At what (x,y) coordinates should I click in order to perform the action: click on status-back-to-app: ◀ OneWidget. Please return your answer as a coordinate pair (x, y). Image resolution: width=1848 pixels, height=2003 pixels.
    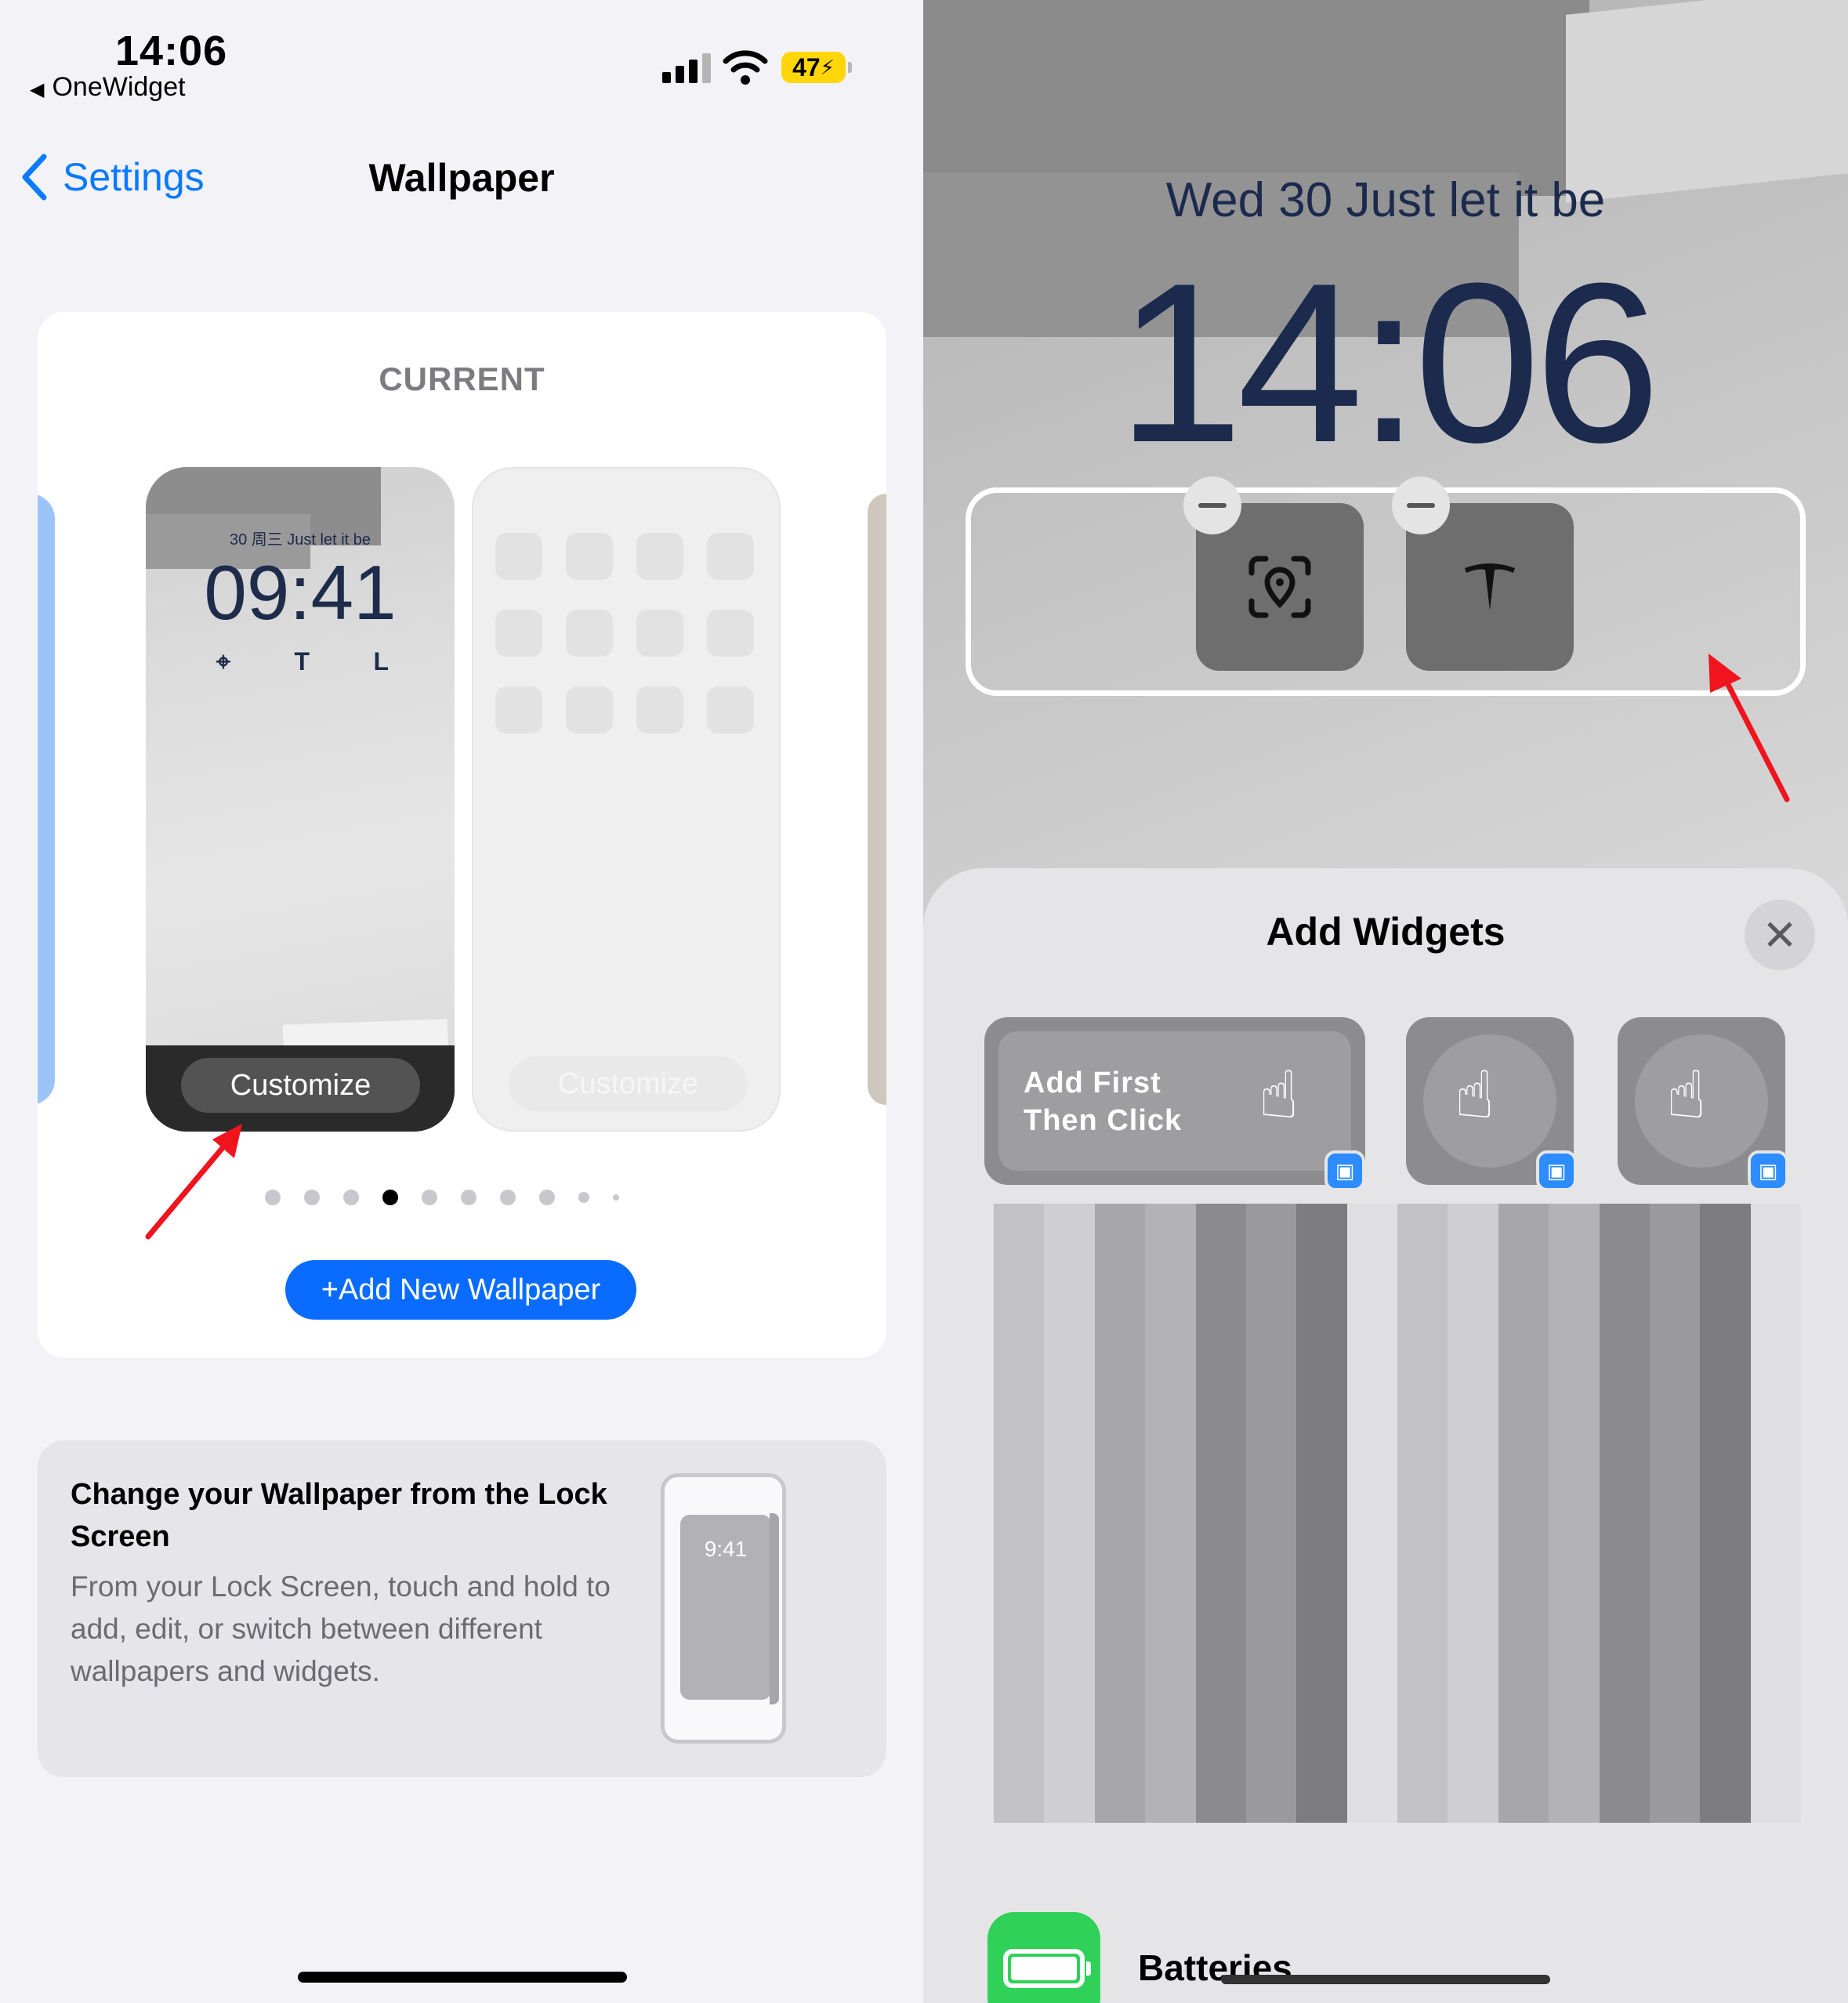
    Looking at the image, I should click on (108, 87).